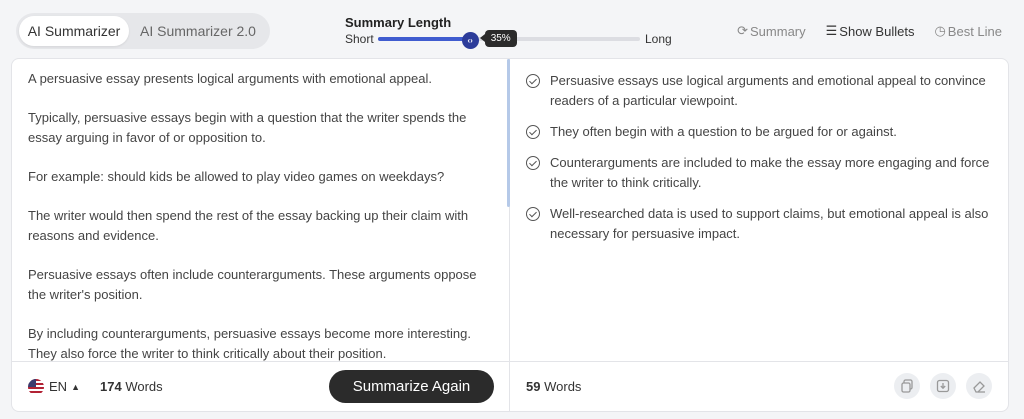 This screenshot has width=1024, height=419. Describe the element at coordinates (533, 386) in the screenshot. I see `output-word-count-value: 59` at that location.